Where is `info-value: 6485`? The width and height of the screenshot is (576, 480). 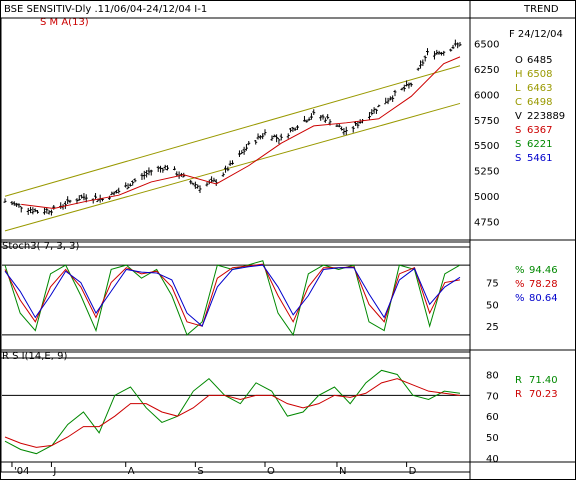 info-value: 6485 is located at coordinates (539, 60).